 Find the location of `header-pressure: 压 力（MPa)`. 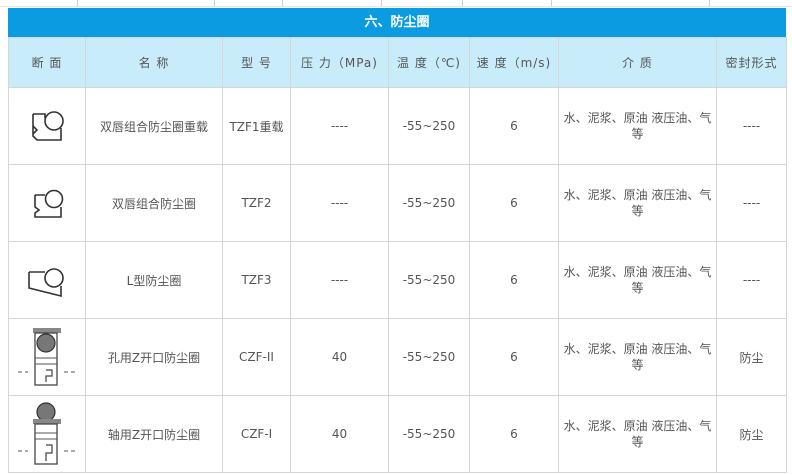

header-pressure: 压 力（MPa) is located at coordinates (339, 62).